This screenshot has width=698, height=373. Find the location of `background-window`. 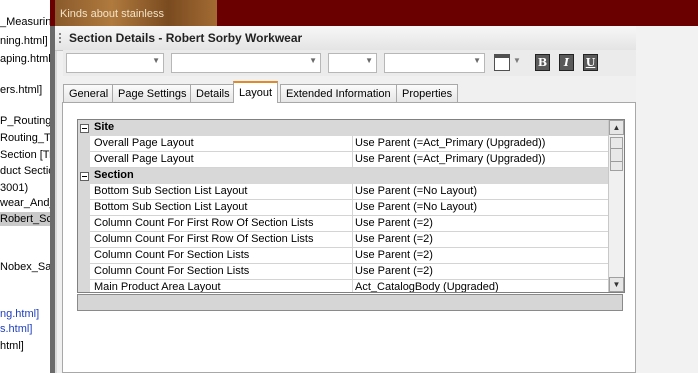

background-window is located at coordinates (667, 199).